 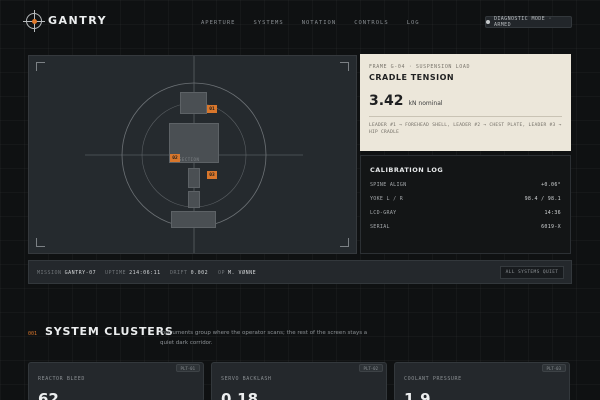 What do you see at coordinates (194, 178) in the screenshot?
I see `spine-upper-segment` at bounding box center [194, 178].